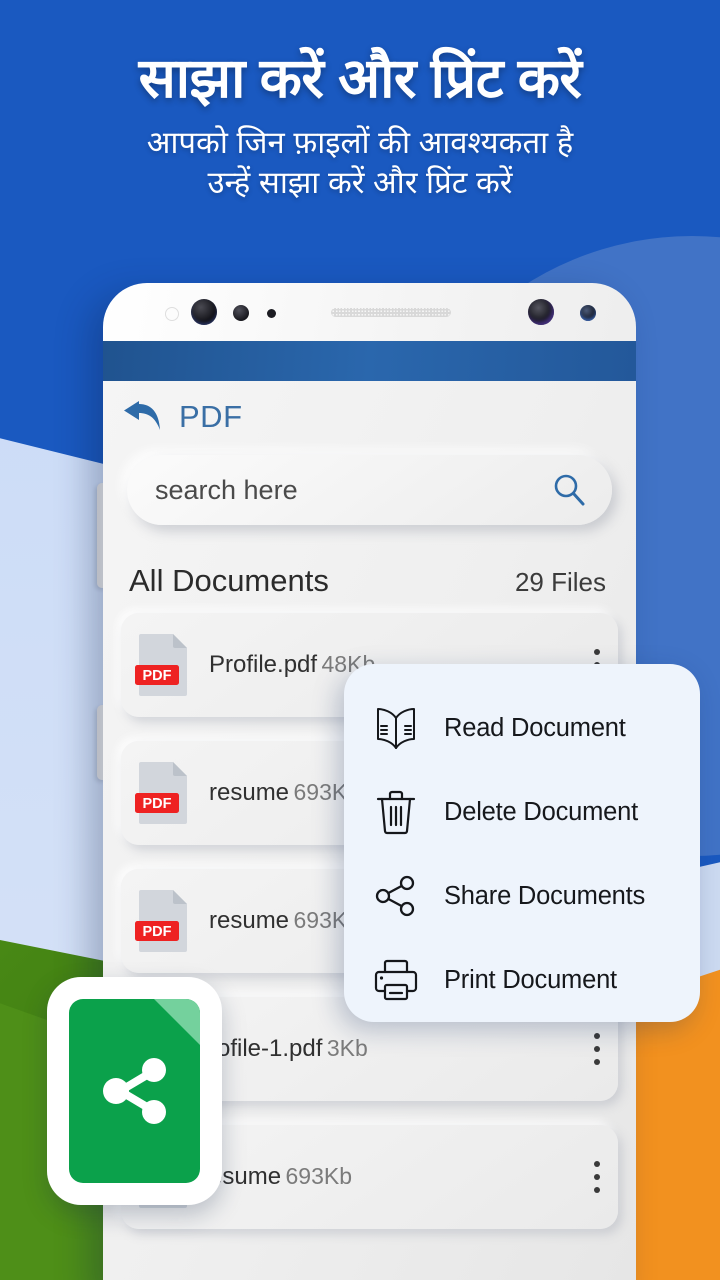 The image size is (720, 1280). I want to click on front-sensor-icon, so click(241, 313).